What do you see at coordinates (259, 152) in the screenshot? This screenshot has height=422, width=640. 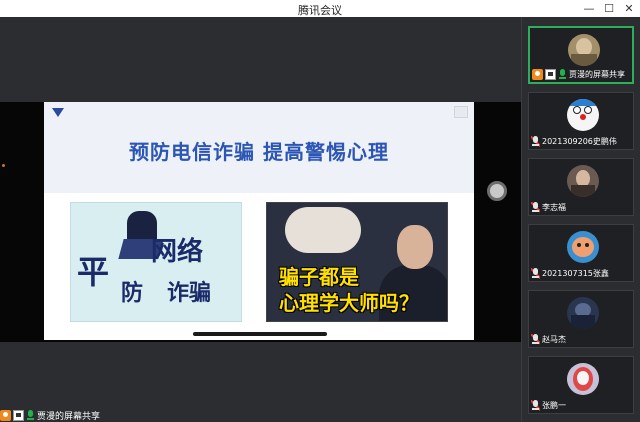 I see `slide-title: 预防电信诈骗 提高警惕心理` at bounding box center [259, 152].